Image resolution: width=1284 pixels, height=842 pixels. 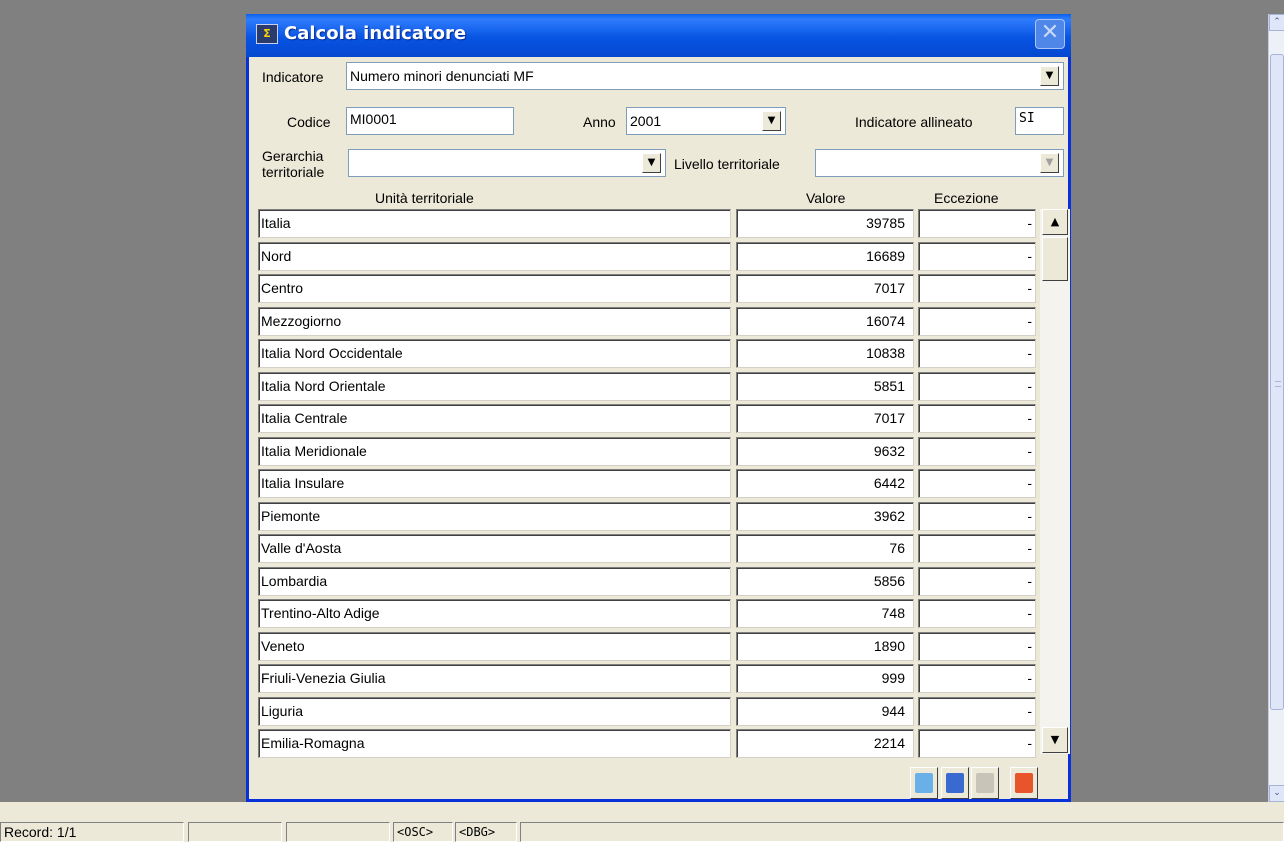 What do you see at coordinates (825, 646) in the screenshot?
I see `value-cell: 1890` at bounding box center [825, 646].